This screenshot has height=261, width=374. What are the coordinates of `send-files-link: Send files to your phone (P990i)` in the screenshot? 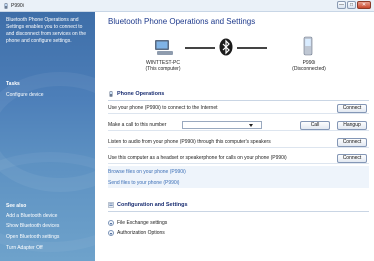 It's located at (143, 183).